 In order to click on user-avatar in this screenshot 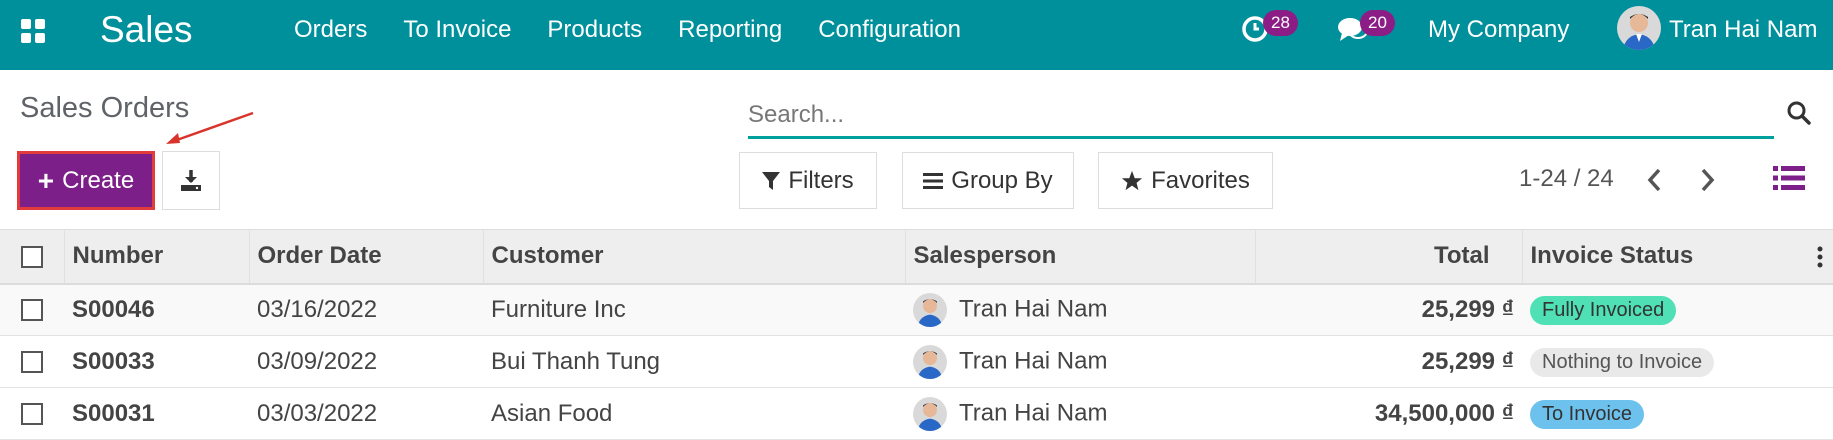, I will do `click(1639, 28)`.